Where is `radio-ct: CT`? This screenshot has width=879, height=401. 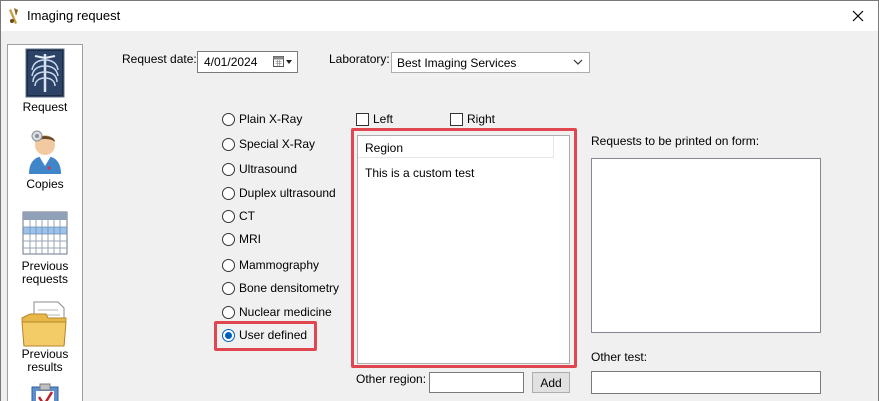
radio-ct: CT is located at coordinates (238, 216).